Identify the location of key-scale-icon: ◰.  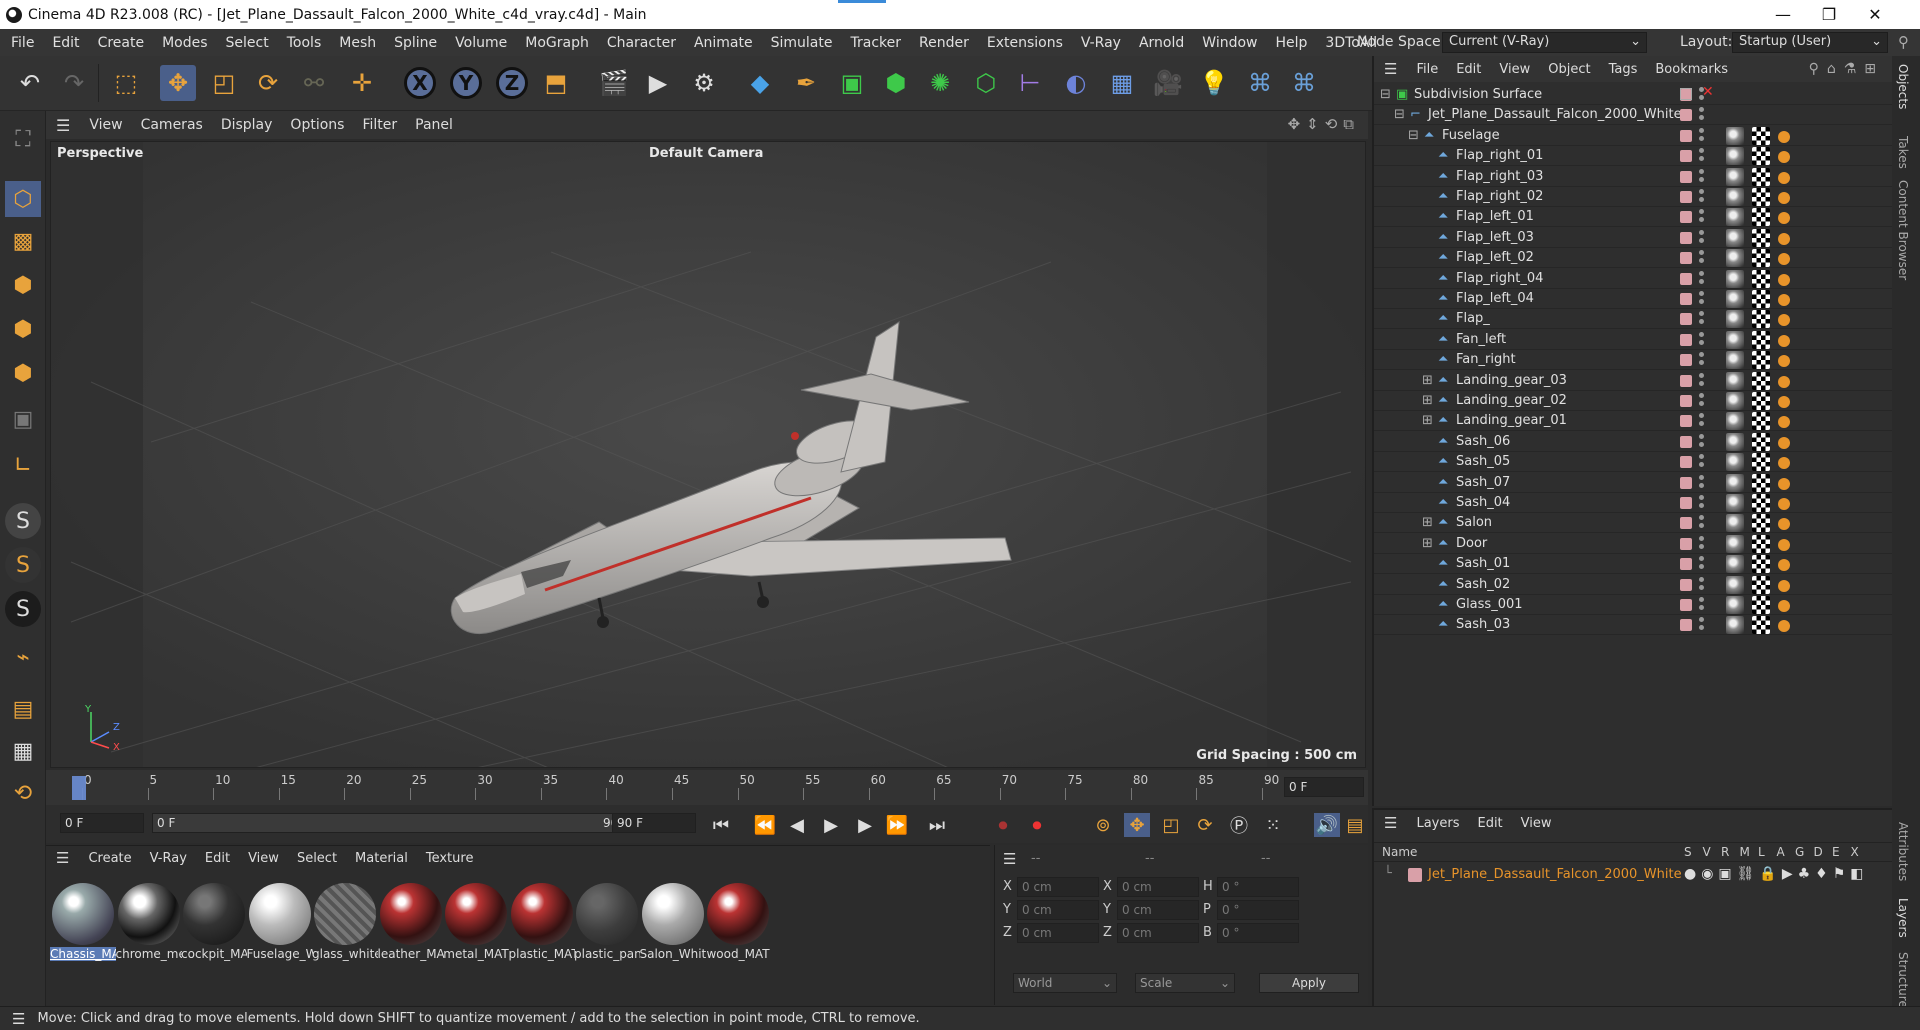
(1171, 825).